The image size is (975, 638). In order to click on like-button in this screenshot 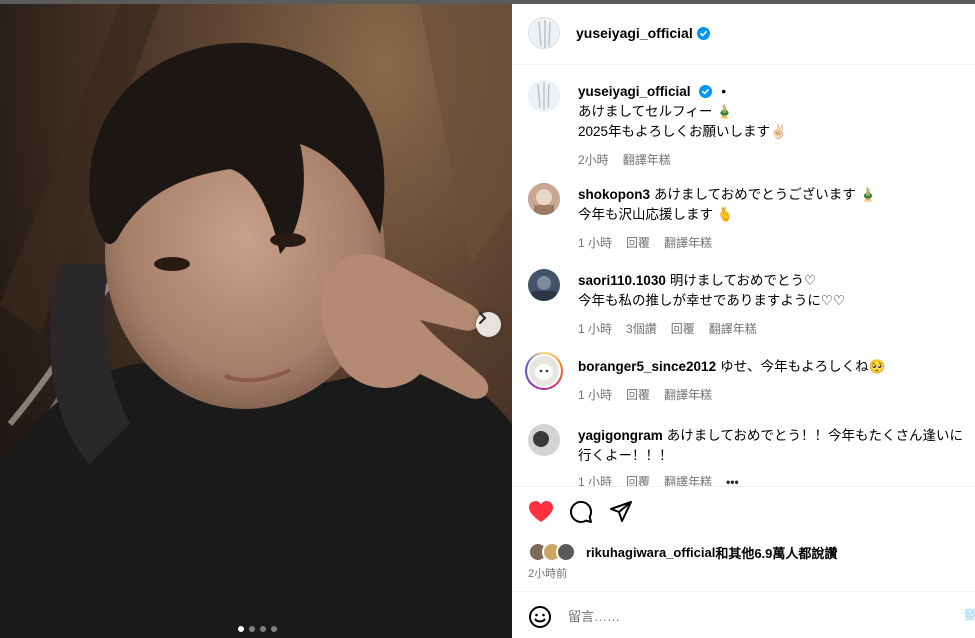, I will do `click(541, 512)`.